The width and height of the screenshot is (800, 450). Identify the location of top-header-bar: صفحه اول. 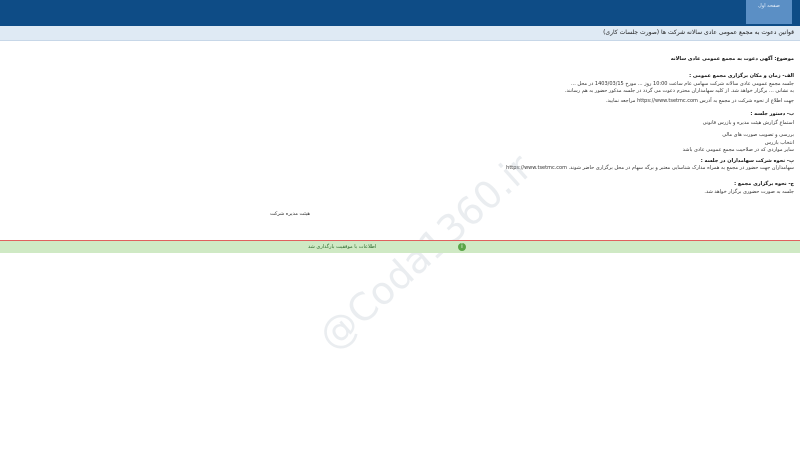
(400, 13).